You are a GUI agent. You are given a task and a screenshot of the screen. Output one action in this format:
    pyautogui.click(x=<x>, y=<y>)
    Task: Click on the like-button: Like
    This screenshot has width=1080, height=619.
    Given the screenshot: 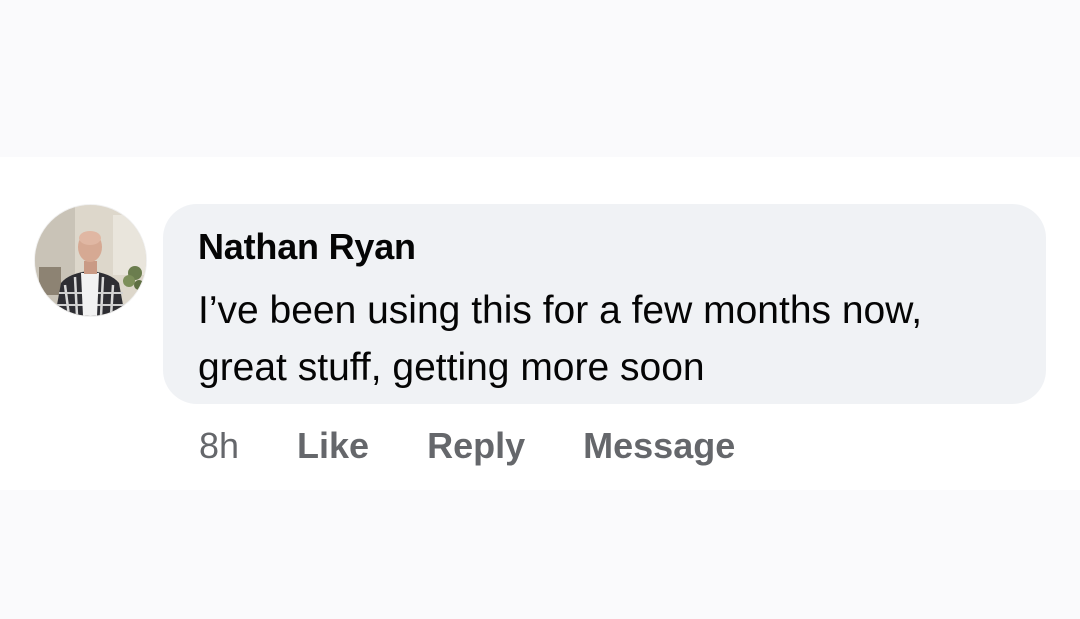 What is the action you would take?
    pyautogui.click(x=333, y=446)
    